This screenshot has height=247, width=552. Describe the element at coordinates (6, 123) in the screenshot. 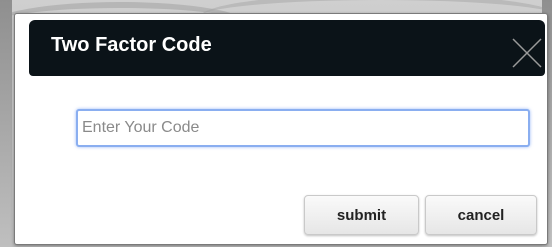

I see `backdrop-edge` at that location.